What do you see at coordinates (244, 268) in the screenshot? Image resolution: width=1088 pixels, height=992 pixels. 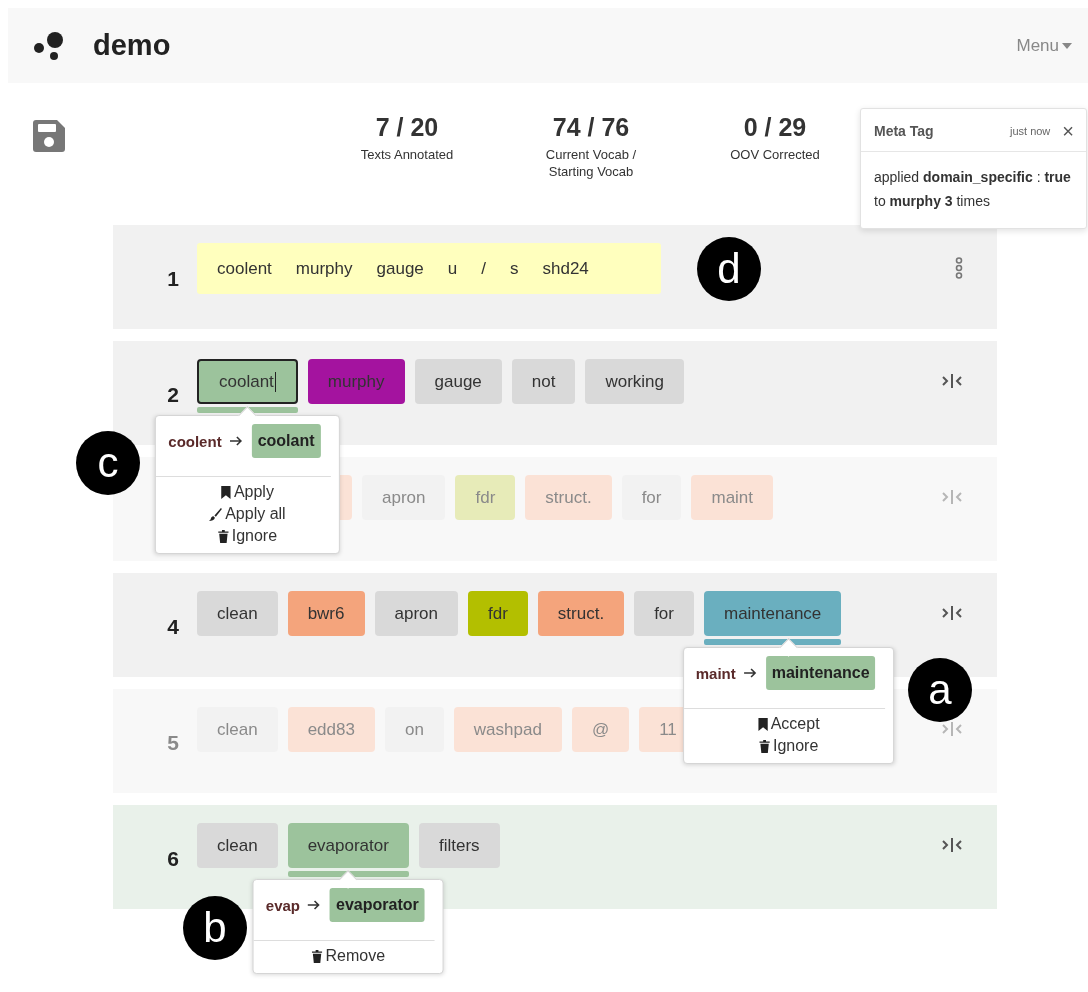 I see `raw-word: coolent` at bounding box center [244, 268].